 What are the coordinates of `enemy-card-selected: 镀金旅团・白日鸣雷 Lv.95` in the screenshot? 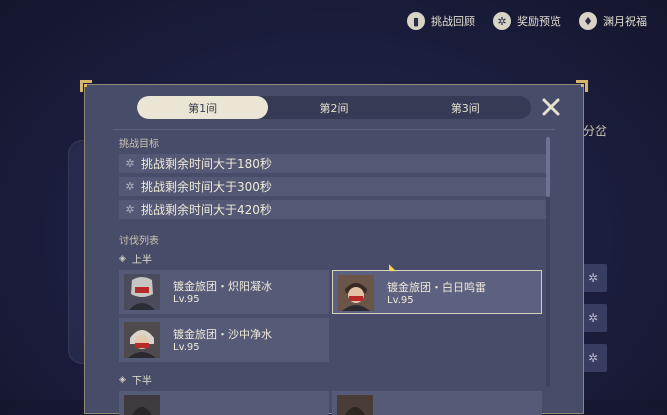 It's located at (437, 292).